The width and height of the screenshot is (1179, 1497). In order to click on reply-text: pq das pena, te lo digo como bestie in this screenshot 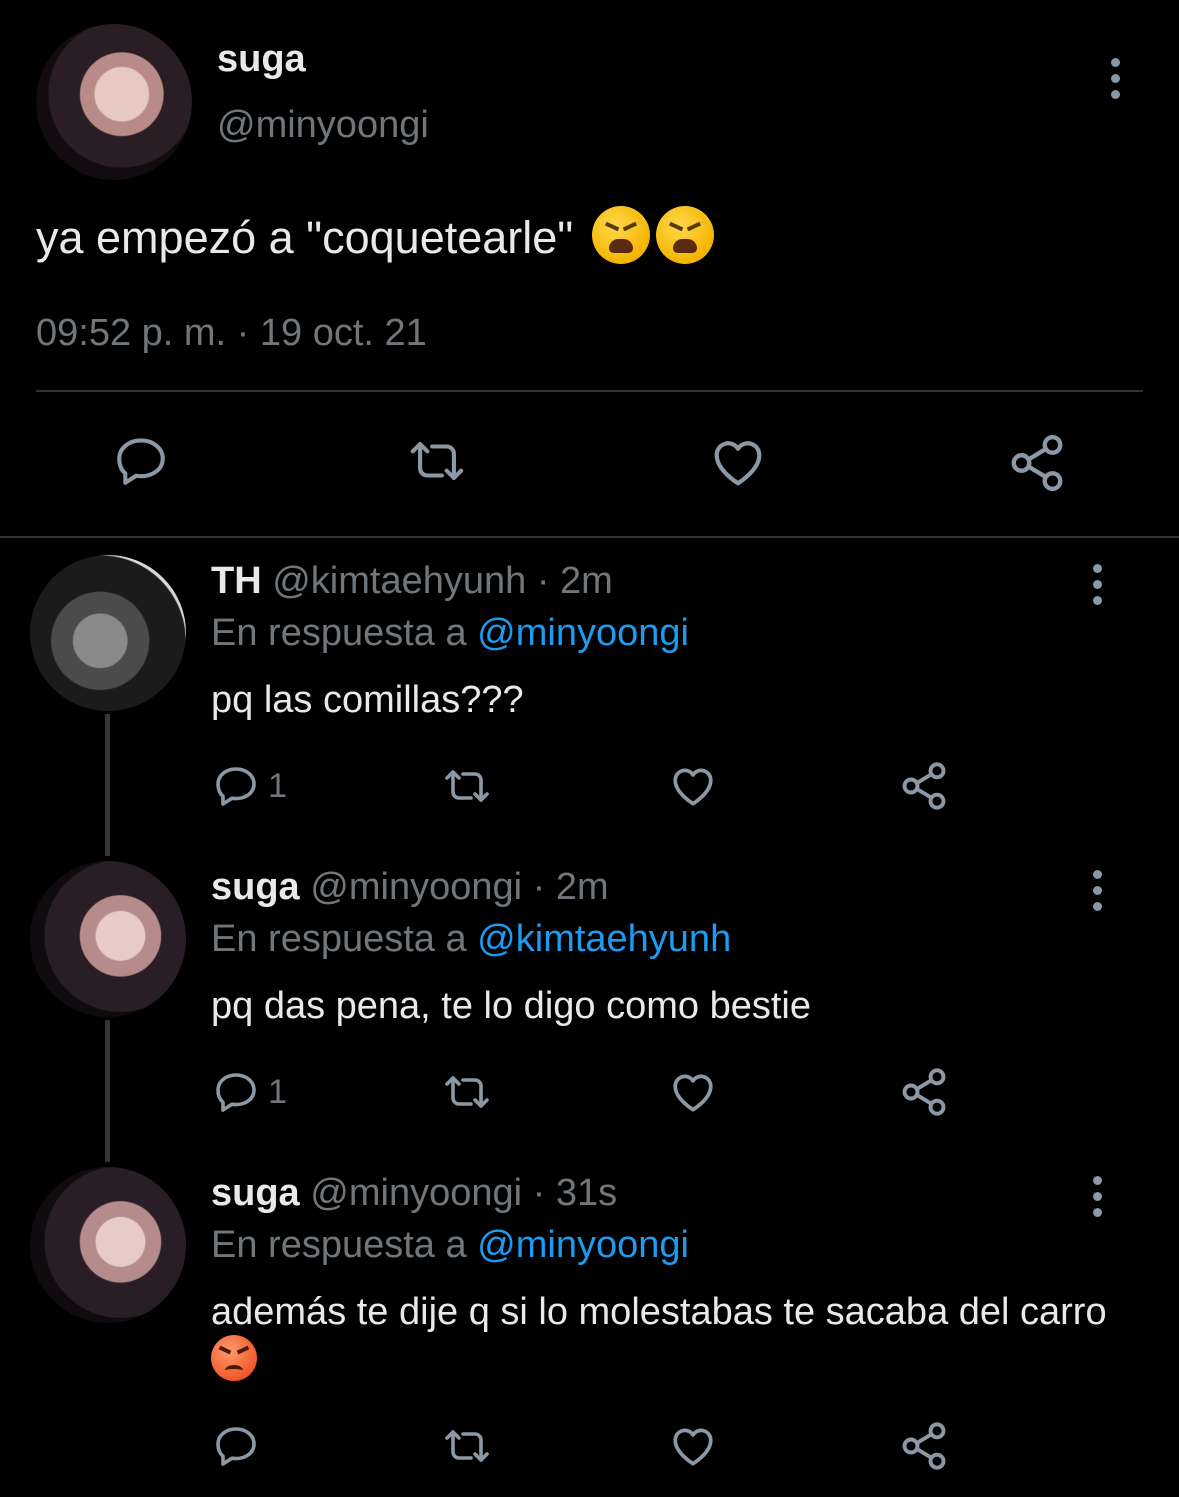, I will do `click(511, 1006)`.